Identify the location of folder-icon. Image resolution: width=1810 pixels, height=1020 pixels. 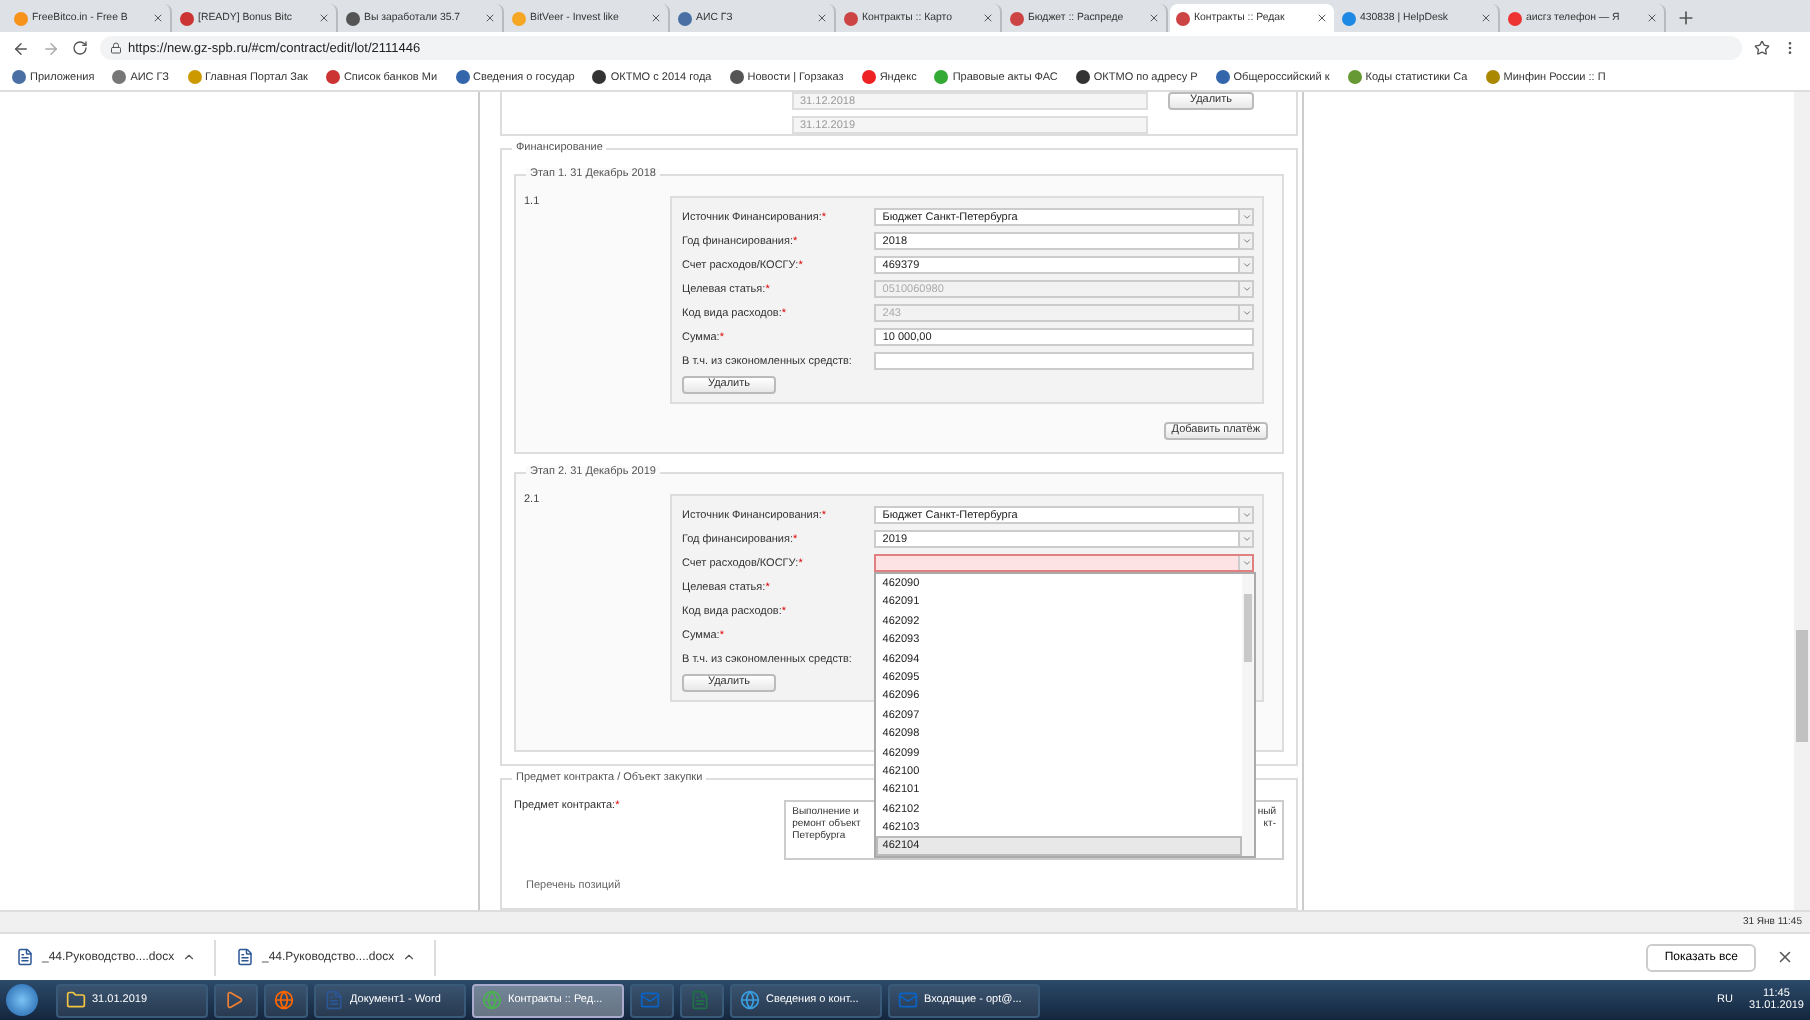
(76, 1000).